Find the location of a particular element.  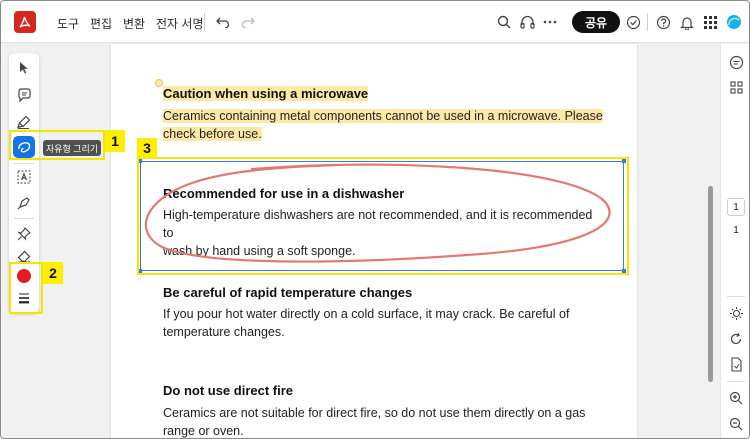

sign-pen-icon is located at coordinates (24, 203).